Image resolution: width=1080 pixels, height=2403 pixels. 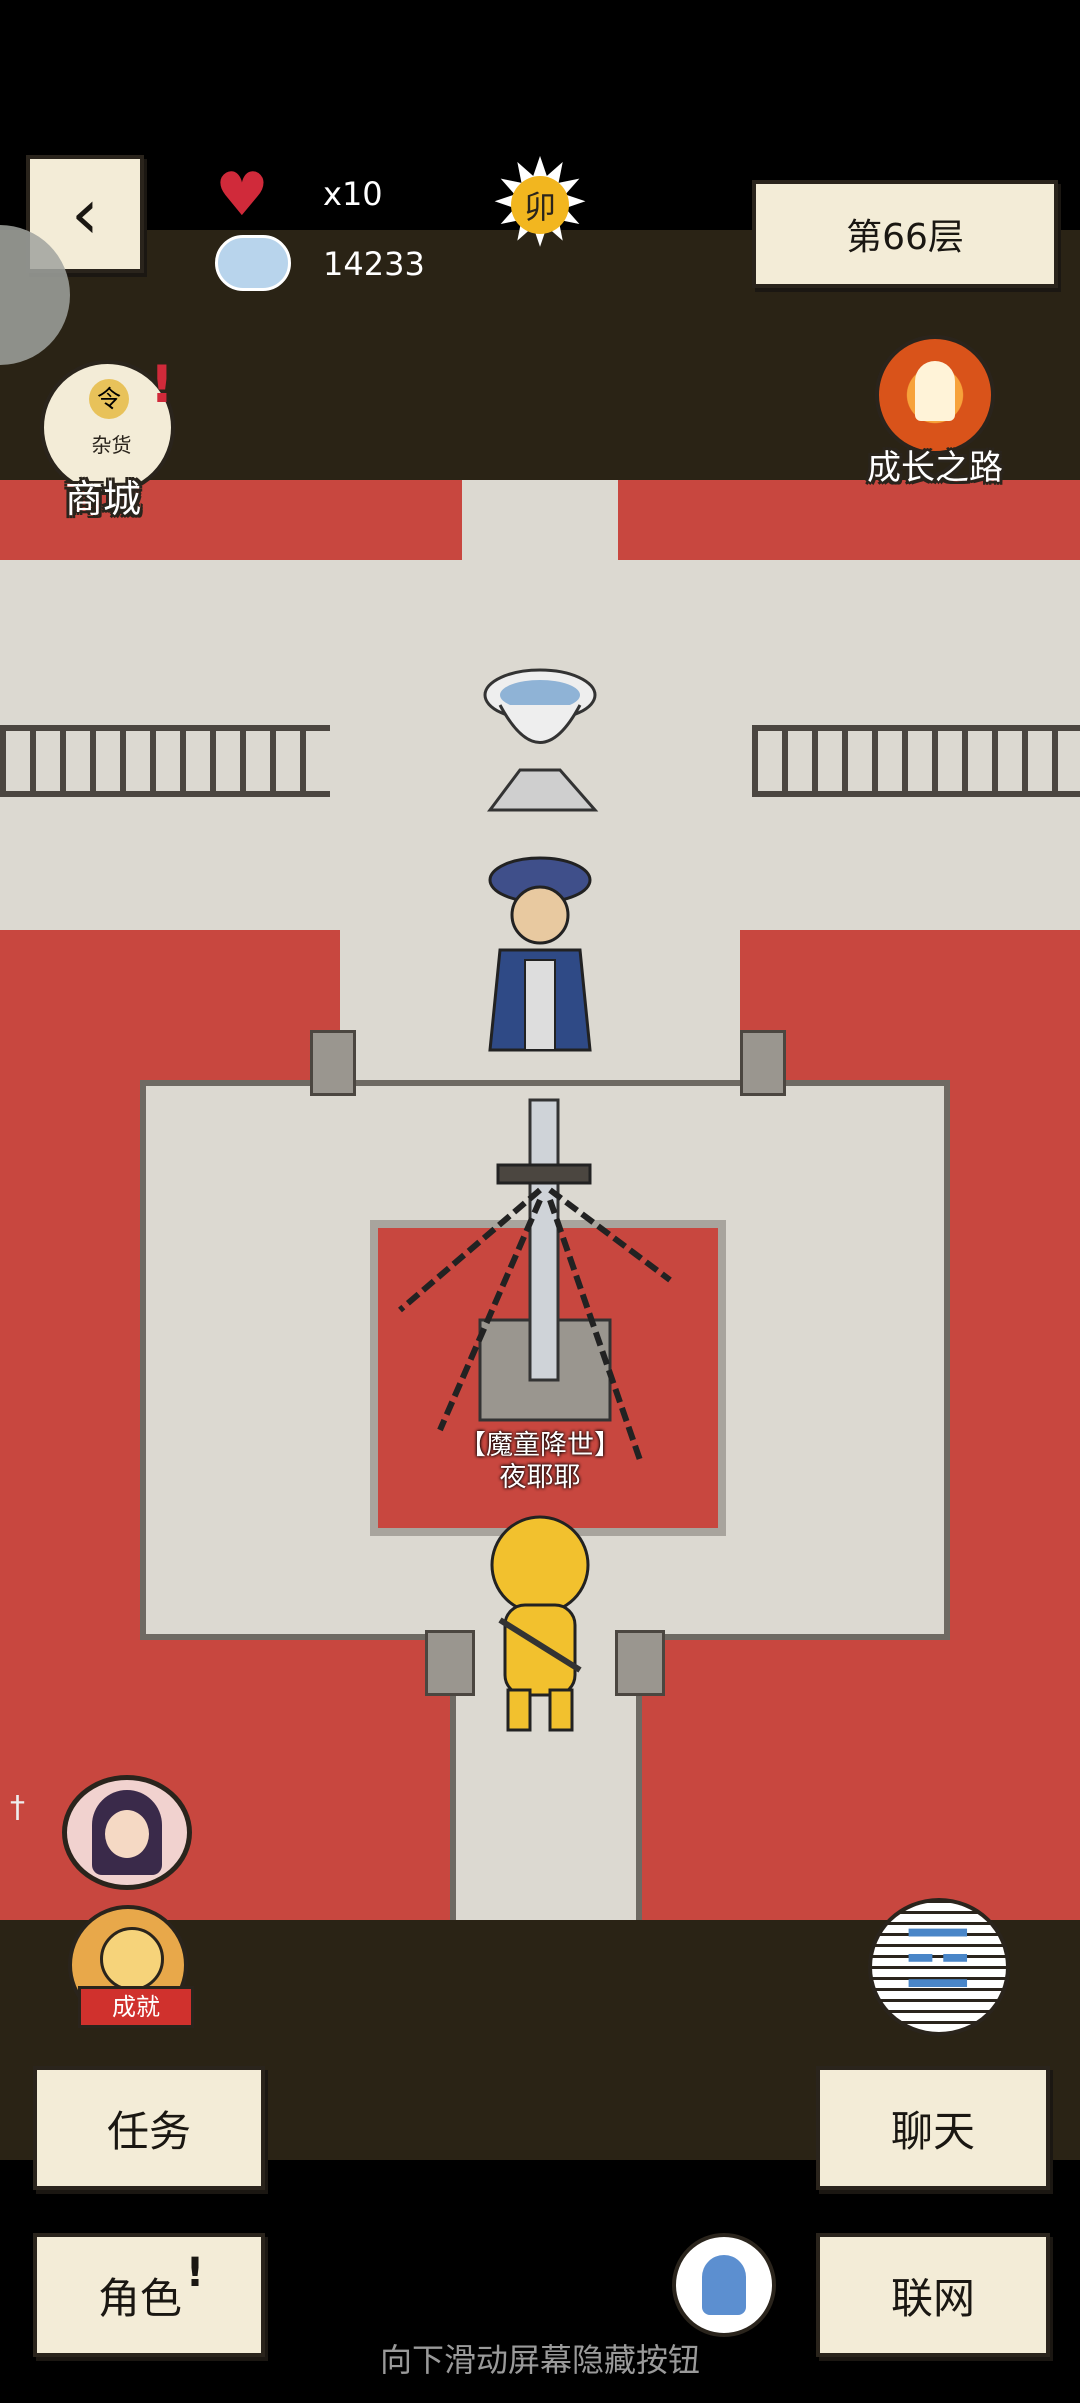 What do you see at coordinates (162, 385) in the screenshot?
I see `shop-alert-icon: !` at bounding box center [162, 385].